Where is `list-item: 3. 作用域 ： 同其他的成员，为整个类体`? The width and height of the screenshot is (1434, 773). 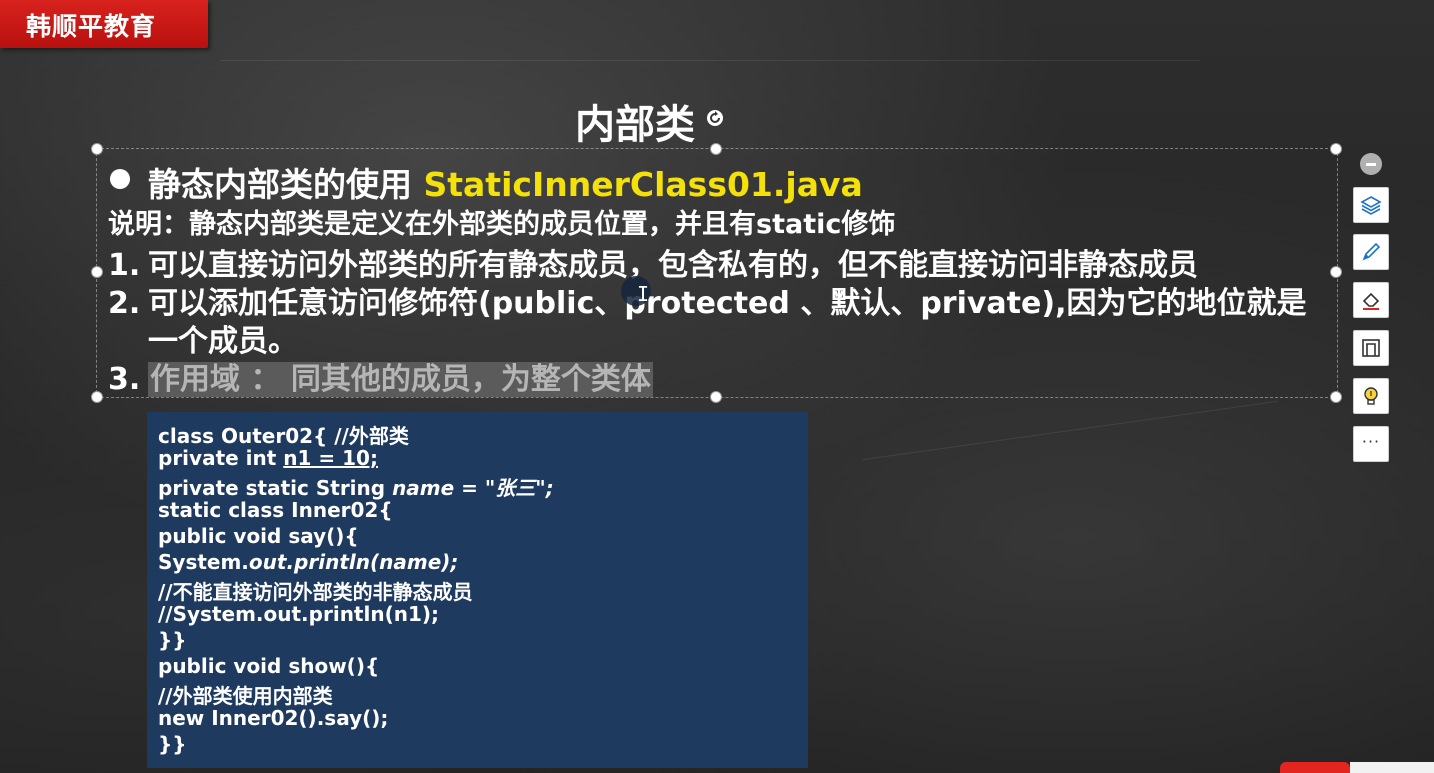 list-item: 3. 作用域 ： 同其他的成员，为整个类体 is located at coordinates (380, 376).